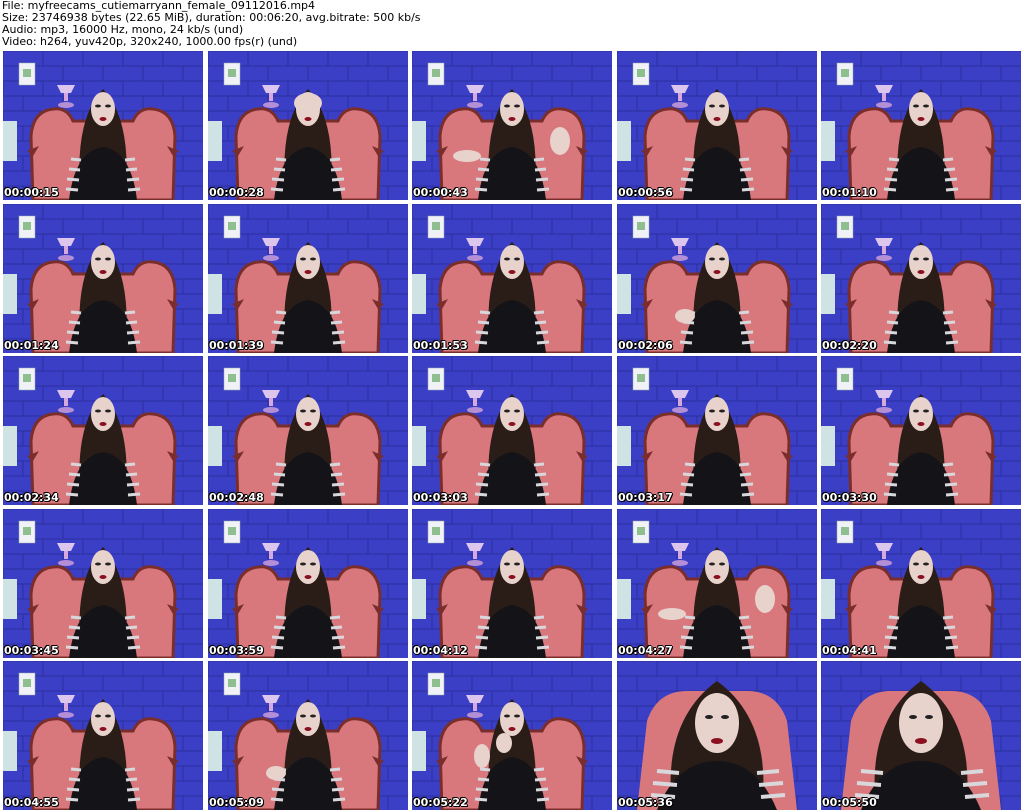  I want to click on video-thumbnail: 00:03:17, so click(717, 430).